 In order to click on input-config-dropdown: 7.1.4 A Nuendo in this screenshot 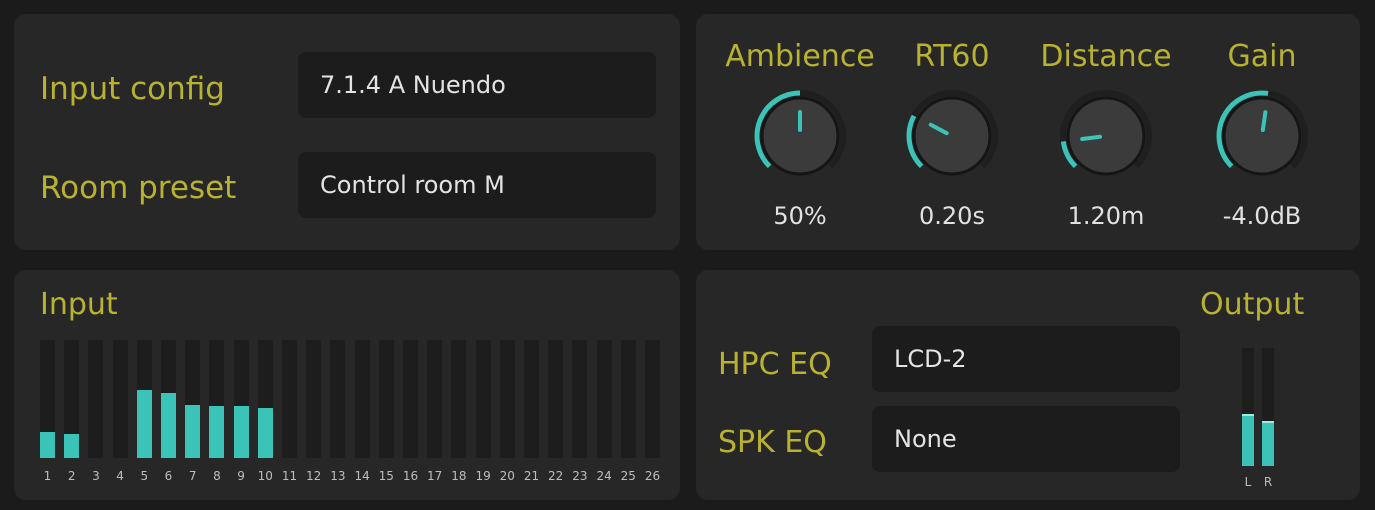, I will do `click(477, 85)`.